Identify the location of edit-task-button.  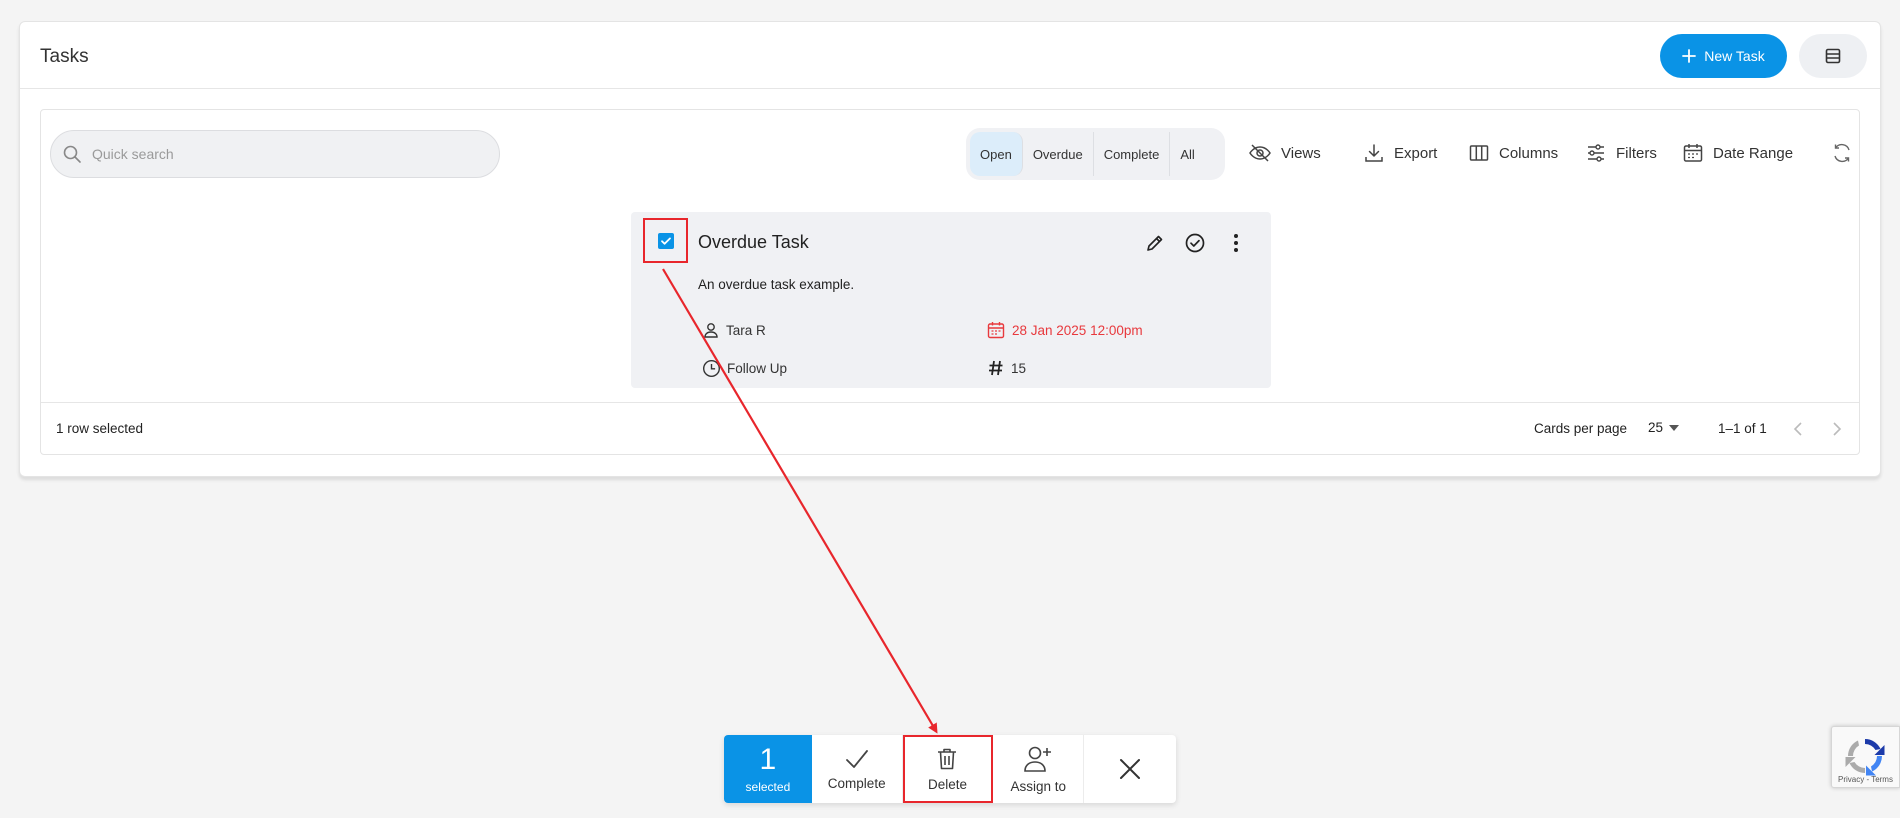
(1155, 243).